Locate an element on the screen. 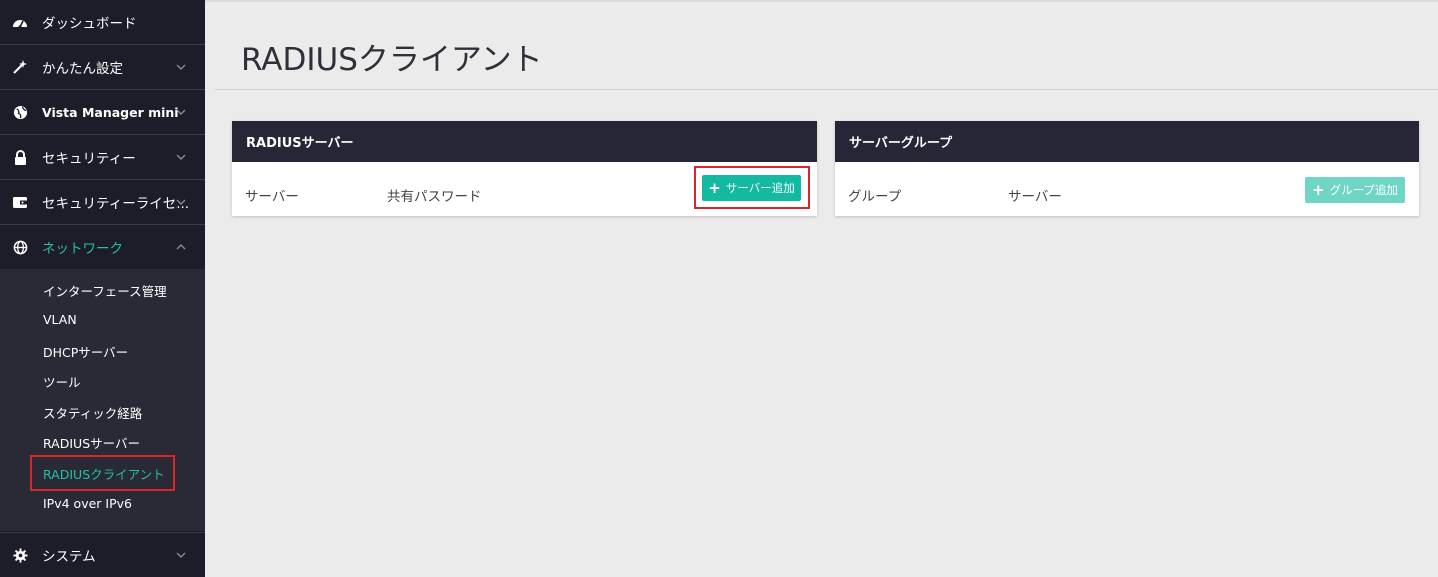 The height and width of the screenshot is (577, 1438). sidebar-item-security: セキュリティー is located at coordinates (102, 157).